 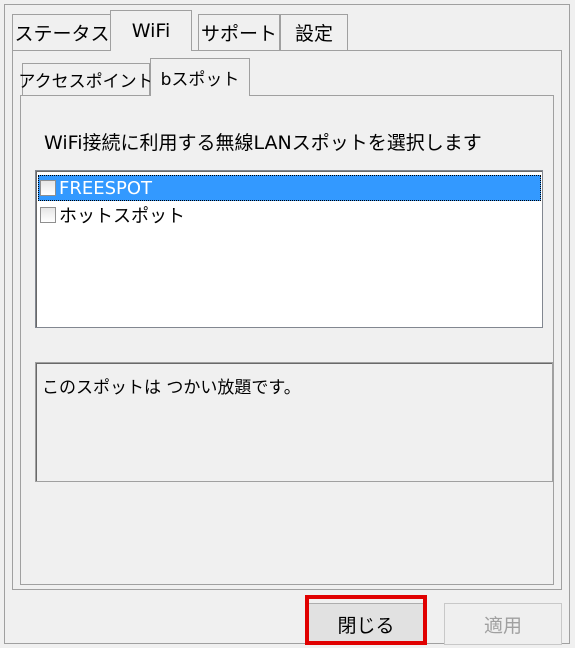 I want to click on hotspot-label: ホットスポット, so click(x=122, y=216).